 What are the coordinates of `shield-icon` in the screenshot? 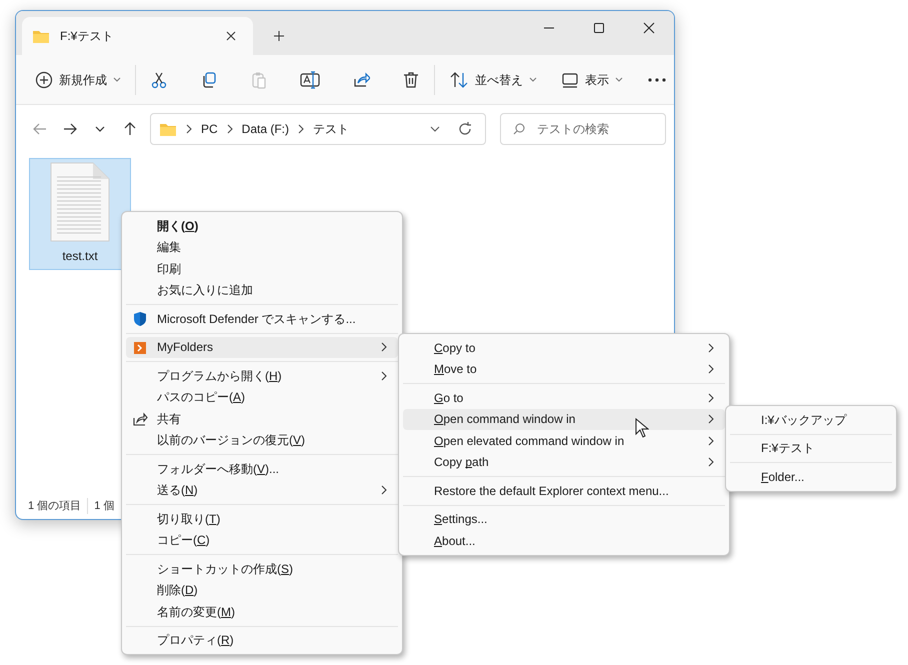 It's located at (140, 319).